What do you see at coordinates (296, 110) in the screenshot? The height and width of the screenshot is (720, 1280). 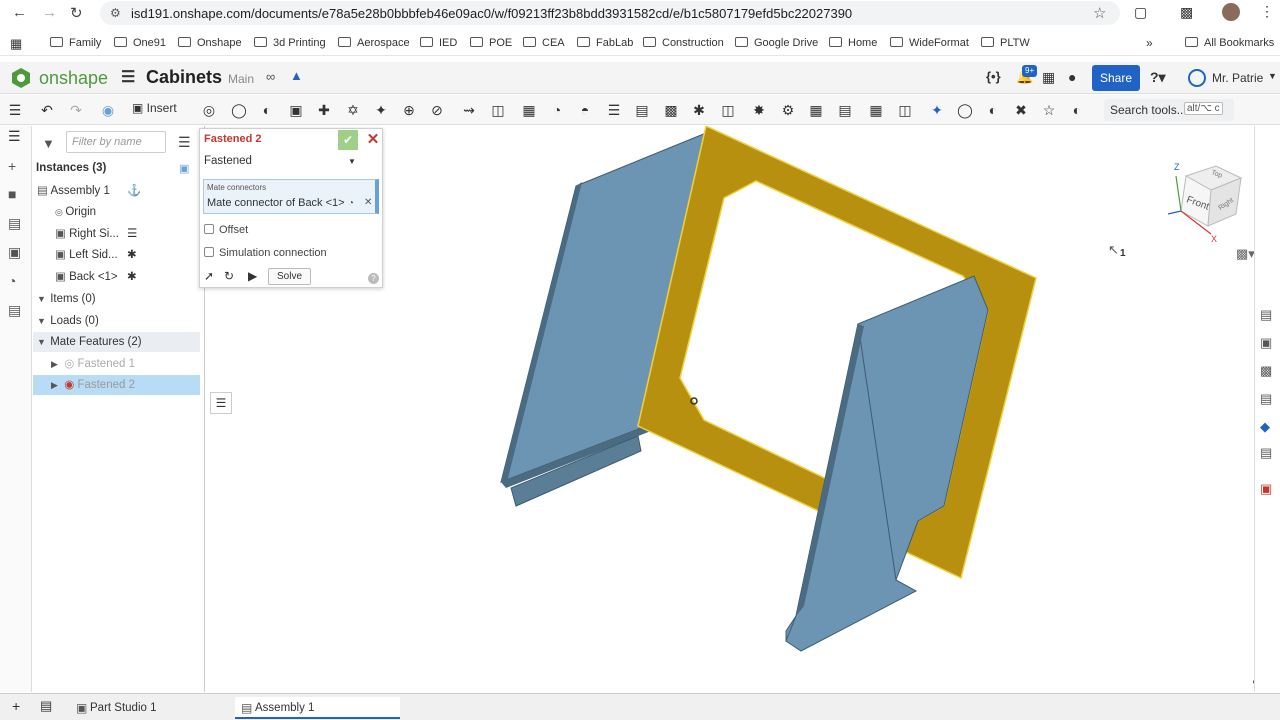 I see `planar-mate-icon: ▣` at bounding box center [296, 110].